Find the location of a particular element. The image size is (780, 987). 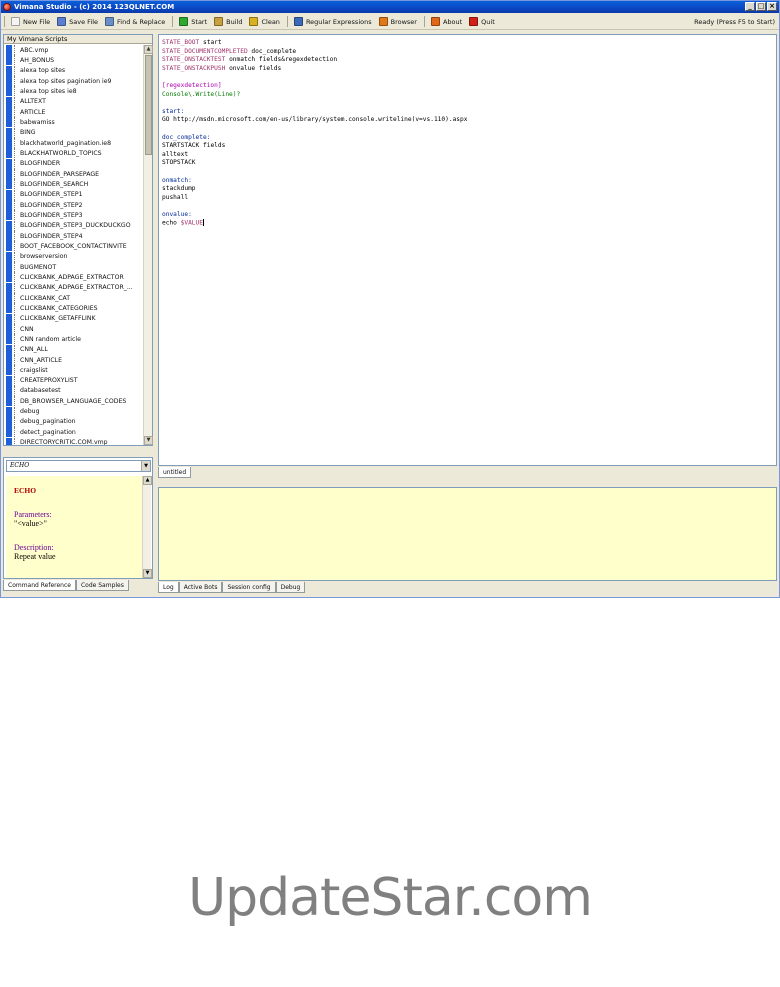

script-list-item: CNN_ARTICLE is located at coordinates (74, 360).